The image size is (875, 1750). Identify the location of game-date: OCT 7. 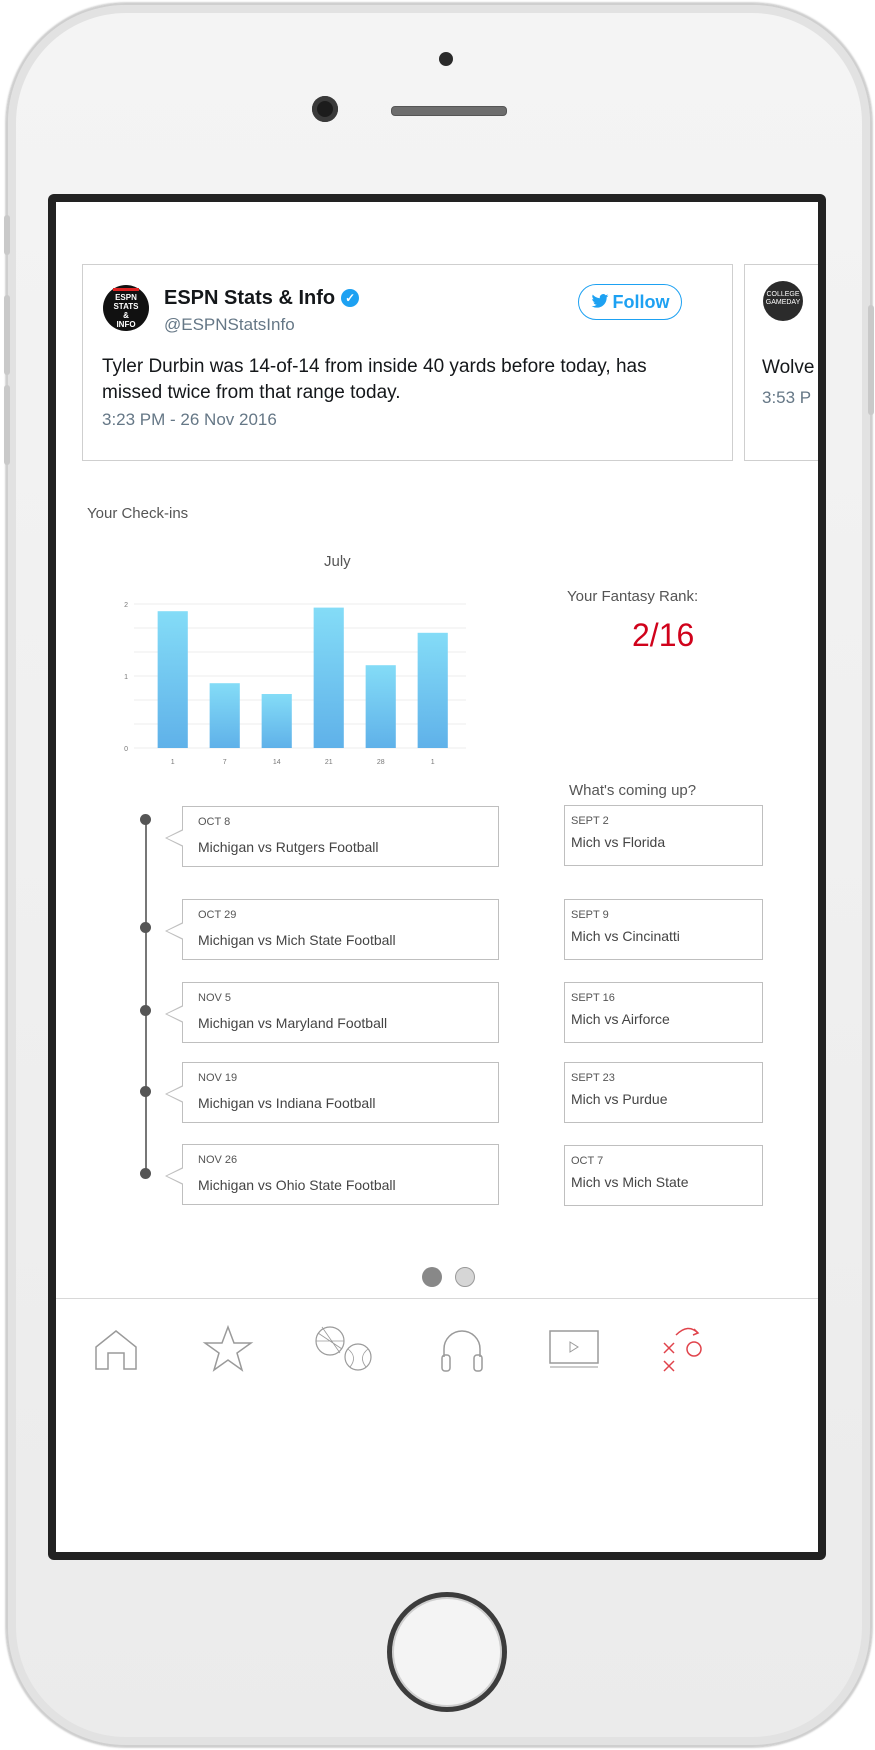
(587, 1161).